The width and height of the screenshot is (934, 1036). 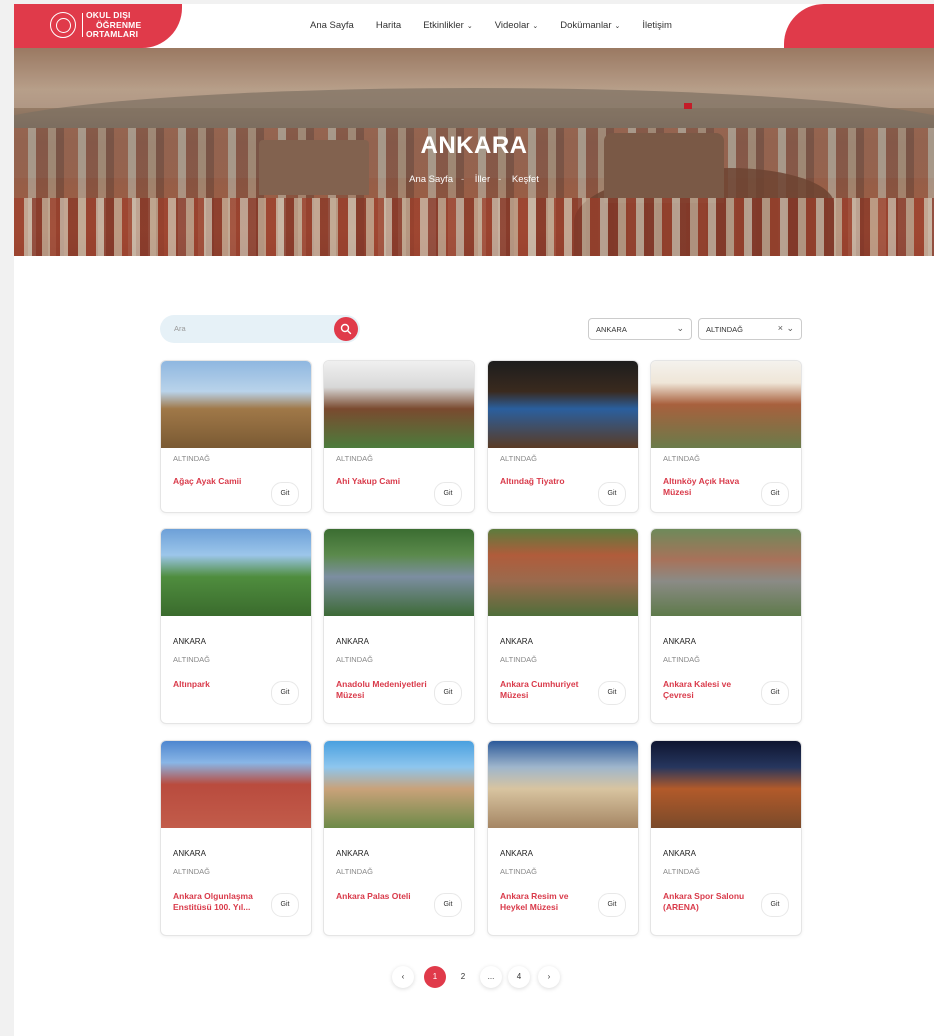 I want to click on nav-label: İletişim, so click(x=657, y=25).